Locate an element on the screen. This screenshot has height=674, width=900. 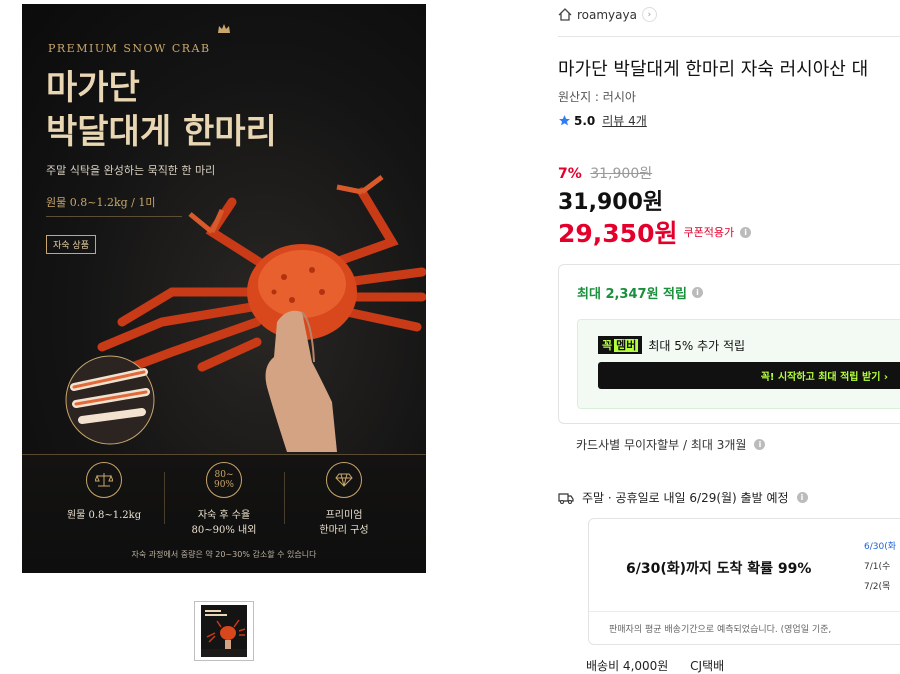
feature-weight: 원물 0.8~1.2kg is located at coordinates (104, 492).